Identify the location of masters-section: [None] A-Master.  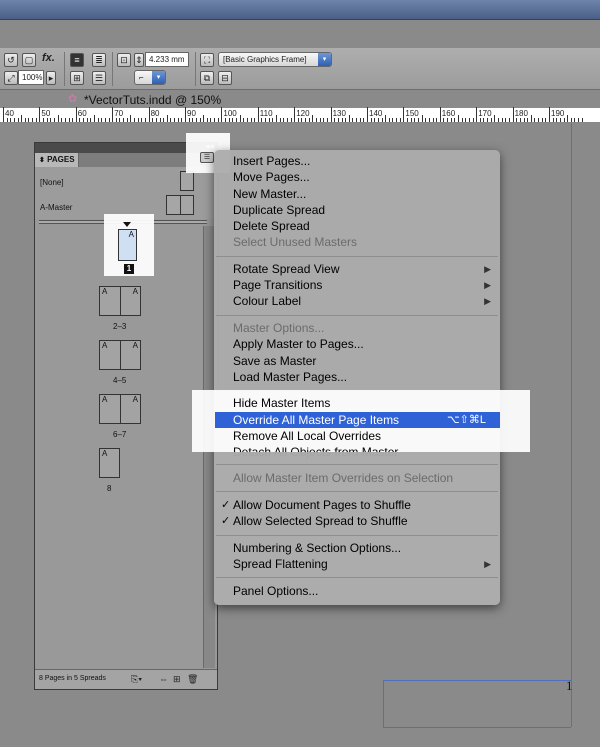
(126, 193).